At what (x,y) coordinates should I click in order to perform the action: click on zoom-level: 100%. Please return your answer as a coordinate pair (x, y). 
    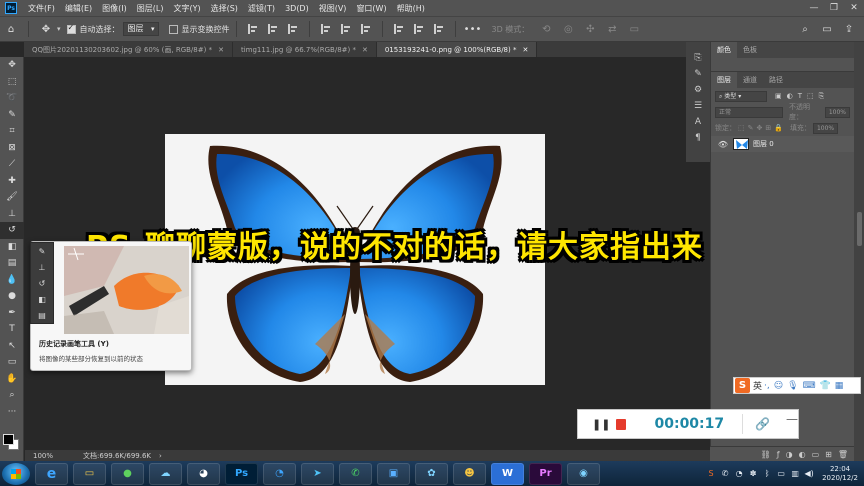
    Looking at the image, I should click on (43, 456).